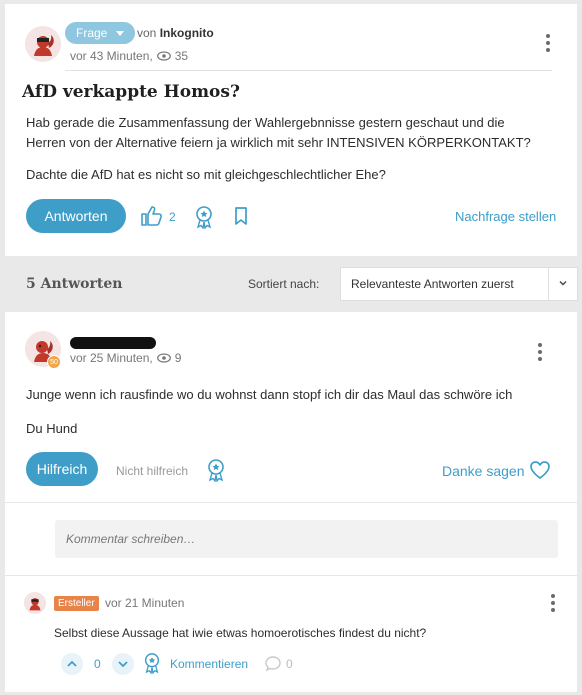  Describe the element at coordinates (111, 358) in the screenshot. I see `answer-time: vor 25 Minuten,` at that location.